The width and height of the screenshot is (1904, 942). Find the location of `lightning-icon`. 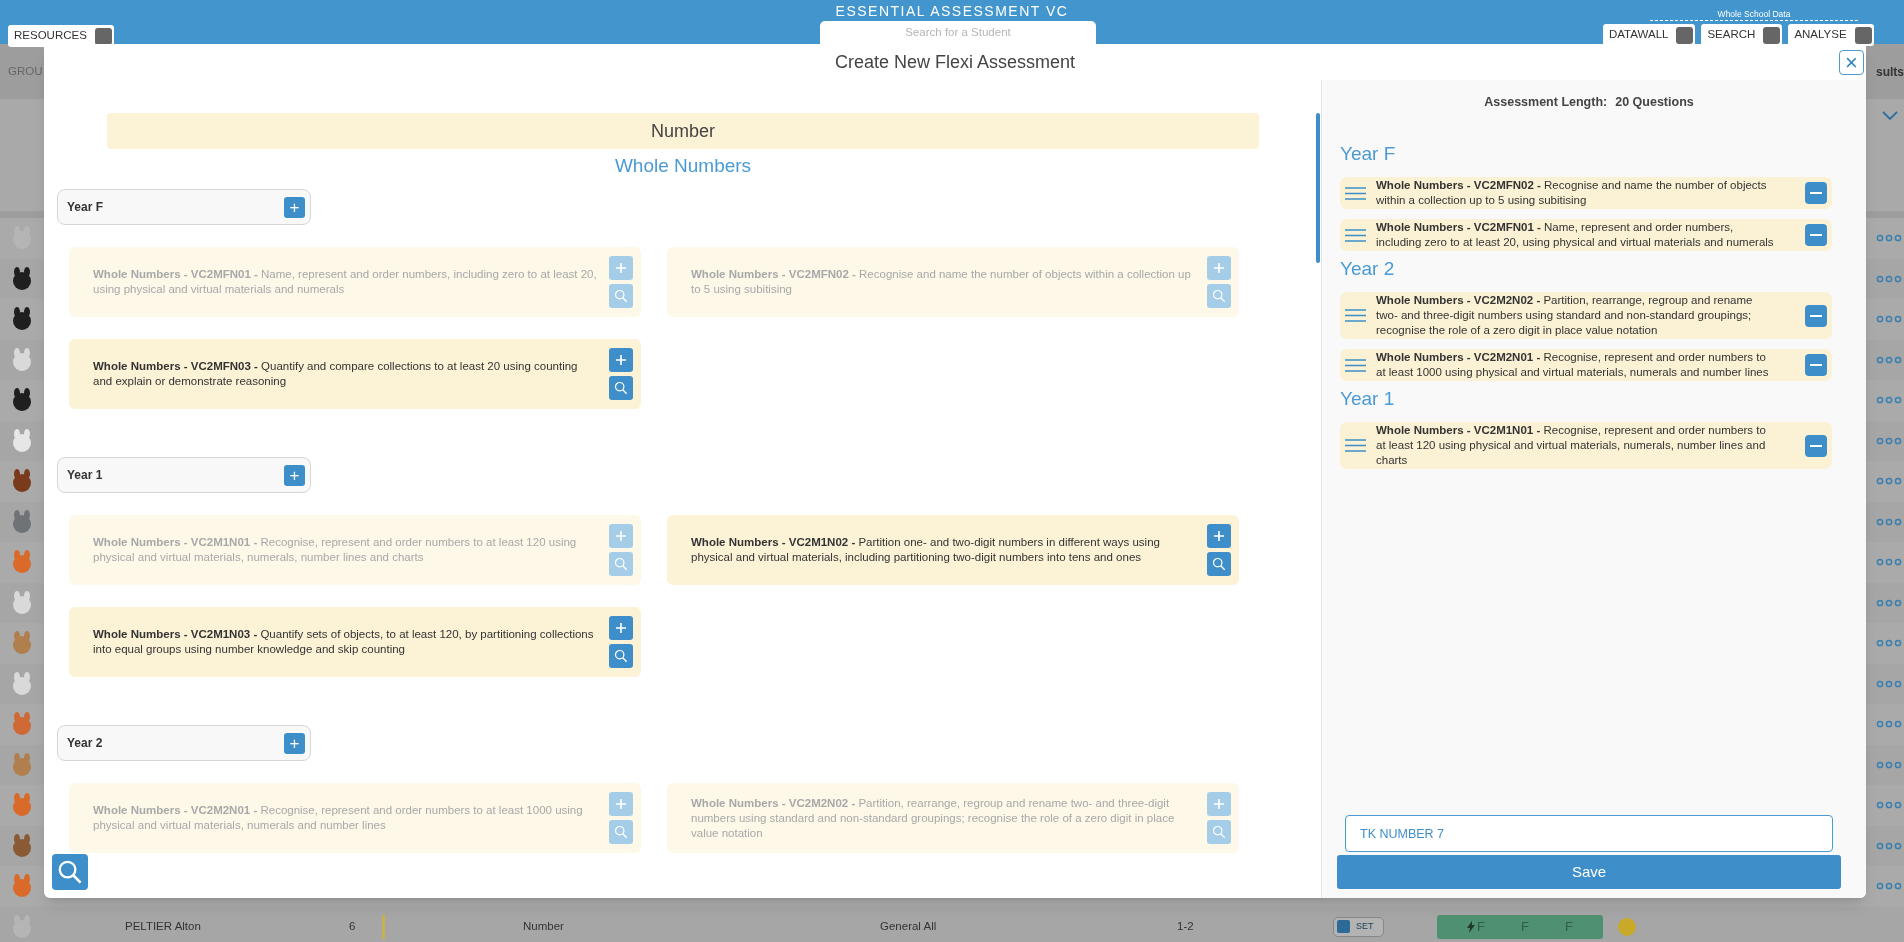

lightning-icon is located at coordinates (1471, 926).